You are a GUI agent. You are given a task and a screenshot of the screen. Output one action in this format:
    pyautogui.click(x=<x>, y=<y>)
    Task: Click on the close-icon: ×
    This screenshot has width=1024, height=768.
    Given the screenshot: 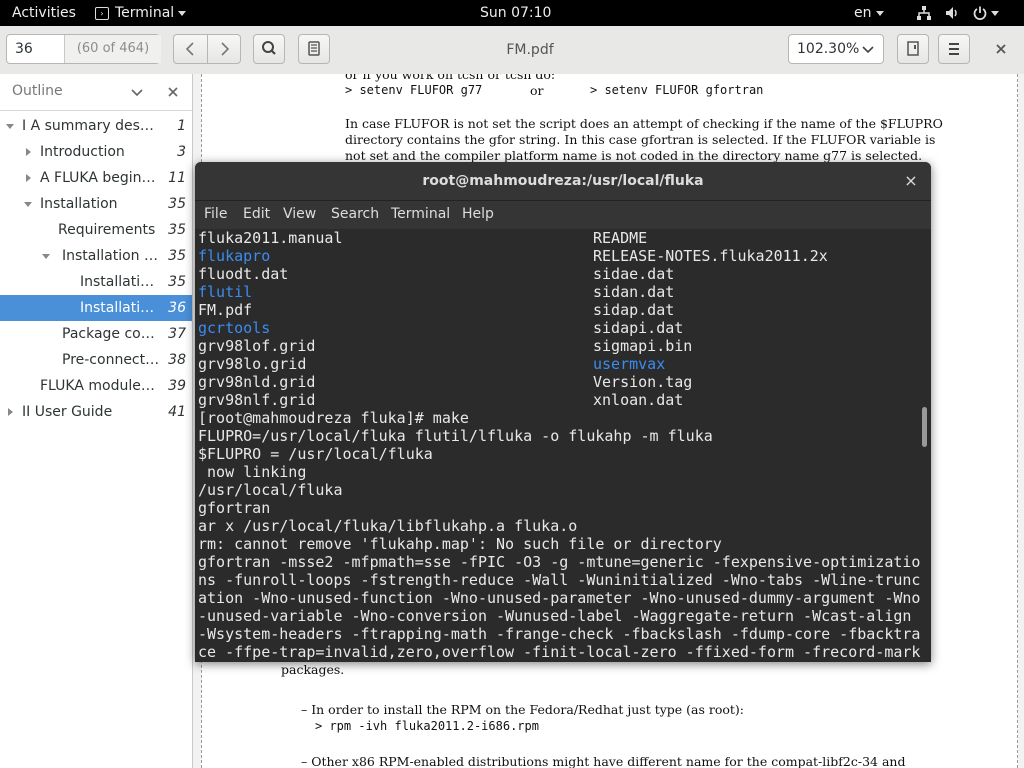 What is the action you would take?
    pyautogui.click(x=911, y=180)
    